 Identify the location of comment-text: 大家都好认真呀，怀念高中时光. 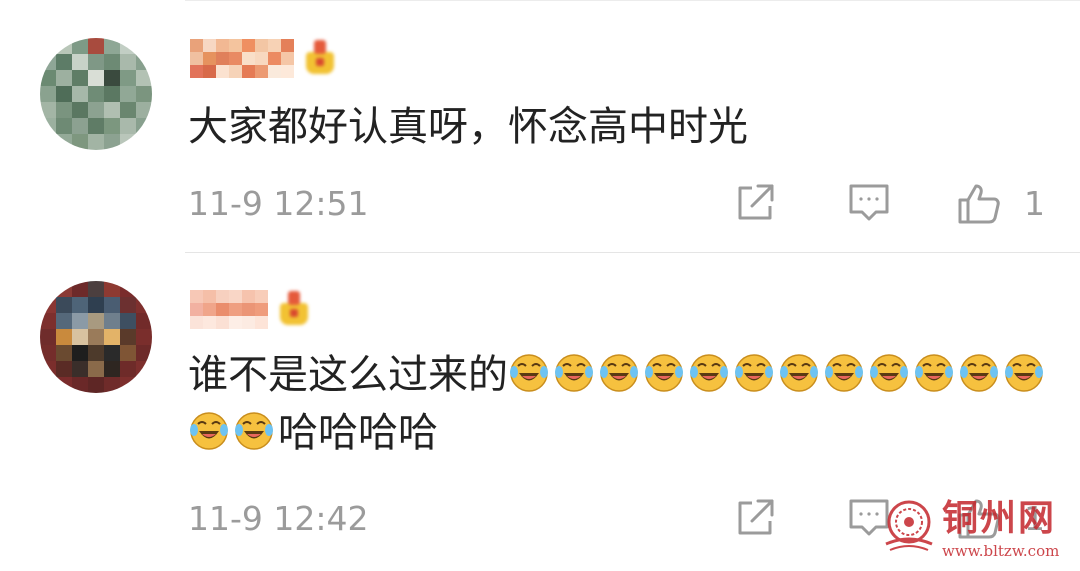
(468, 127).